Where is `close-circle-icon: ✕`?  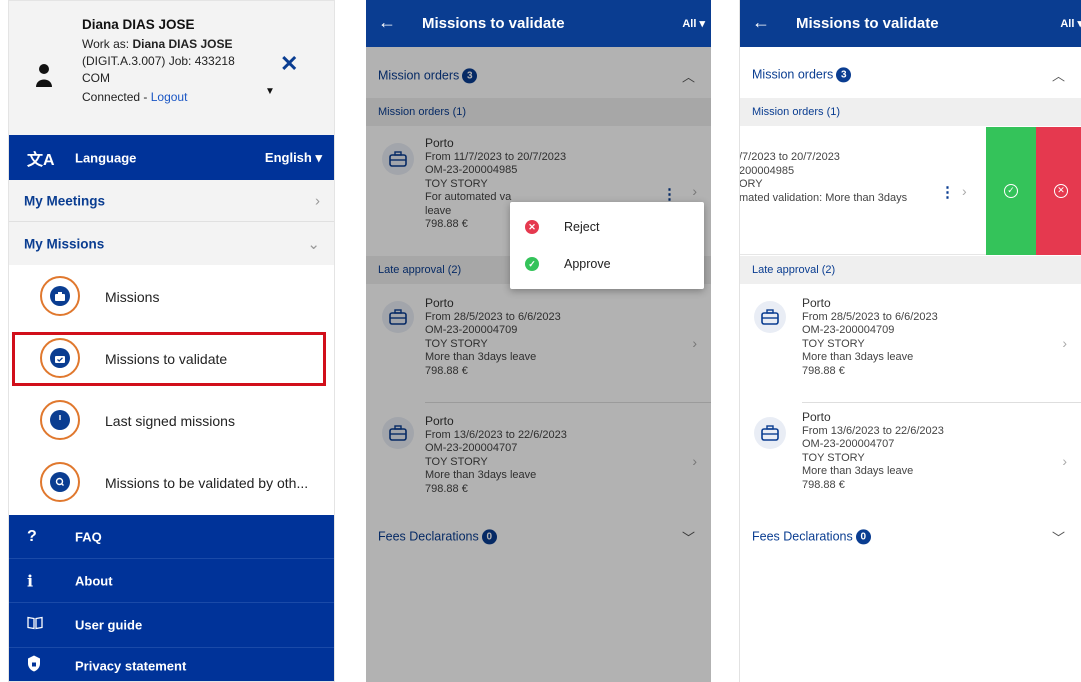
close-circle-icon: ✕ is located at coordinates (1061, 191).